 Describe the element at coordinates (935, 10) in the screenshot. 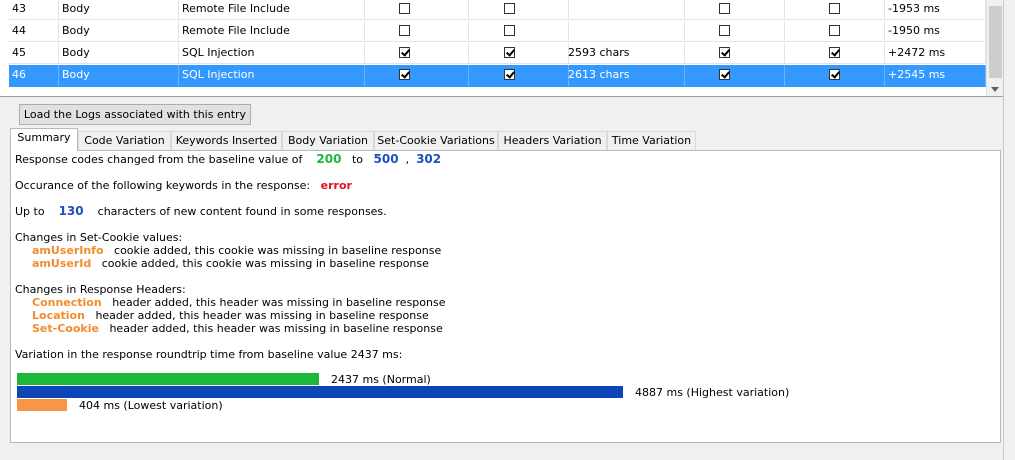

I see `cell-time: -1953 ms` at that location.